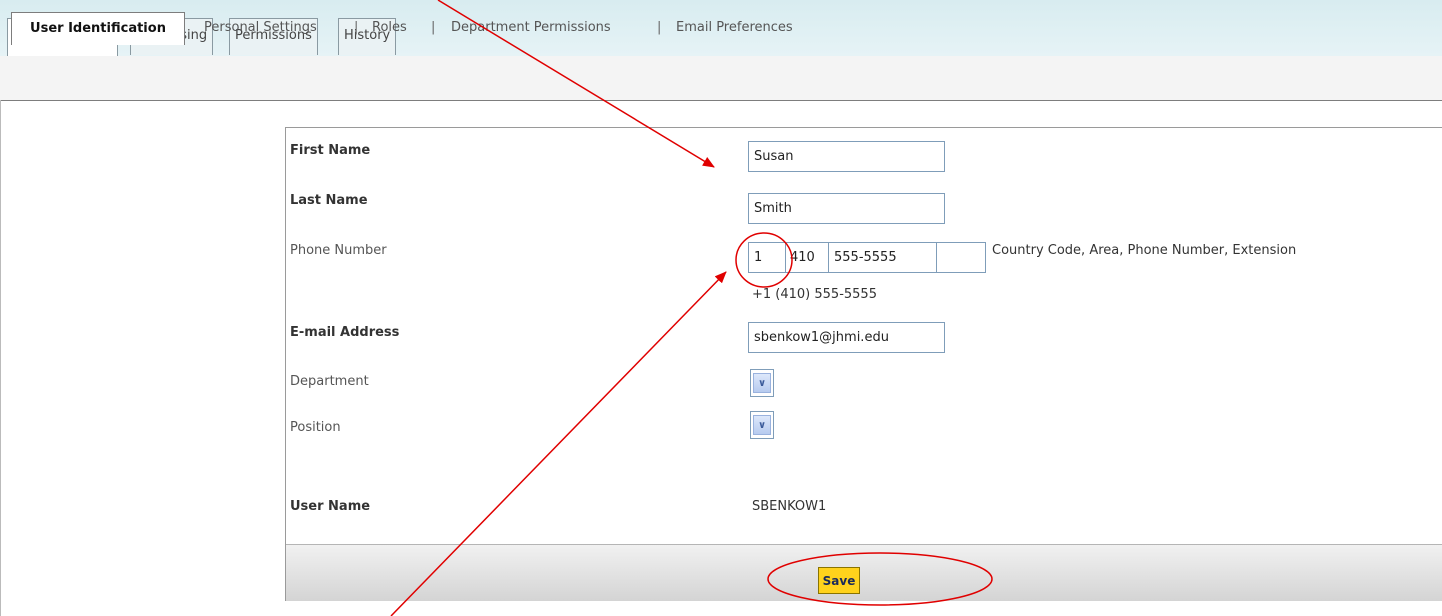 The height and width of the screenshot is (616, 1442). I want to click on position-select: ∨, so click(762, 425).